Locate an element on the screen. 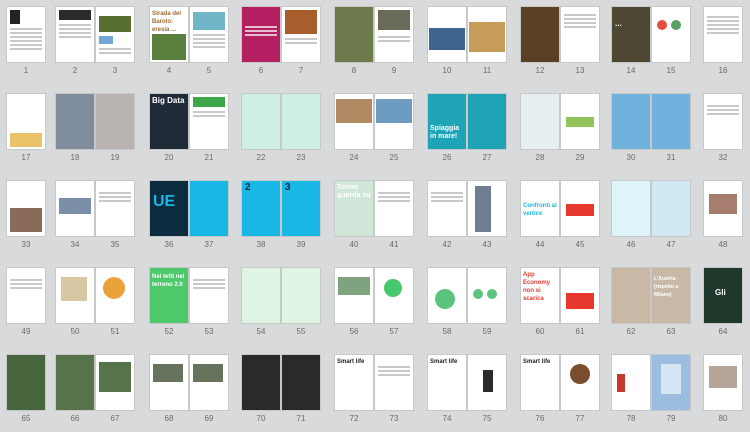 The height and width of the screenshot is (432, 750). spread-42-43: 42 43 is located at coordinates (467, 214).